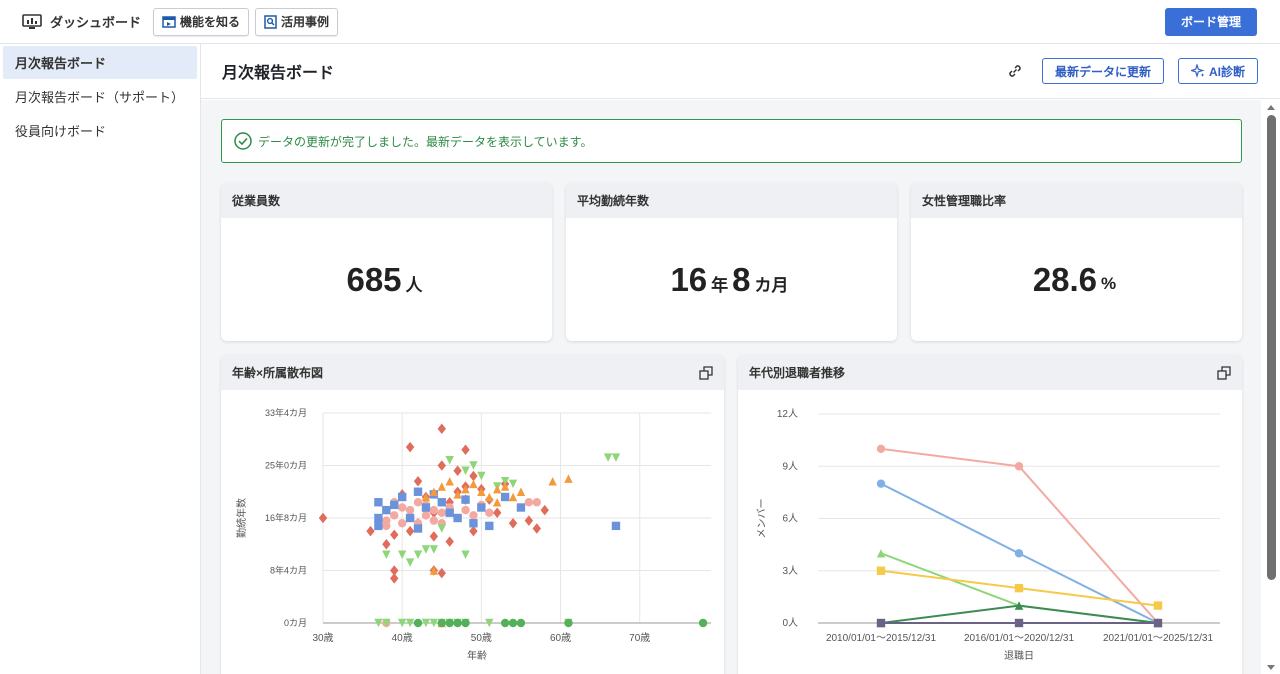 The width and height of the screenshot is (1280, 674). Describe the element at coordinates (100, 96) in the screenshot. I see `sidebar-item-monthly-support: 月次報告ボード（サポート）` at that location.